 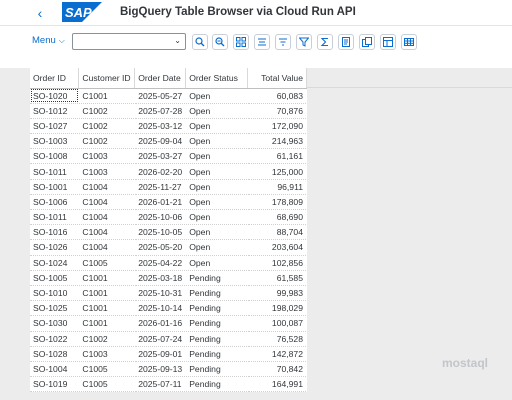 I want to click on table-row: SO-1019 C1005 2025-07-11 Pending 164,991, so click(x=168, y=384).